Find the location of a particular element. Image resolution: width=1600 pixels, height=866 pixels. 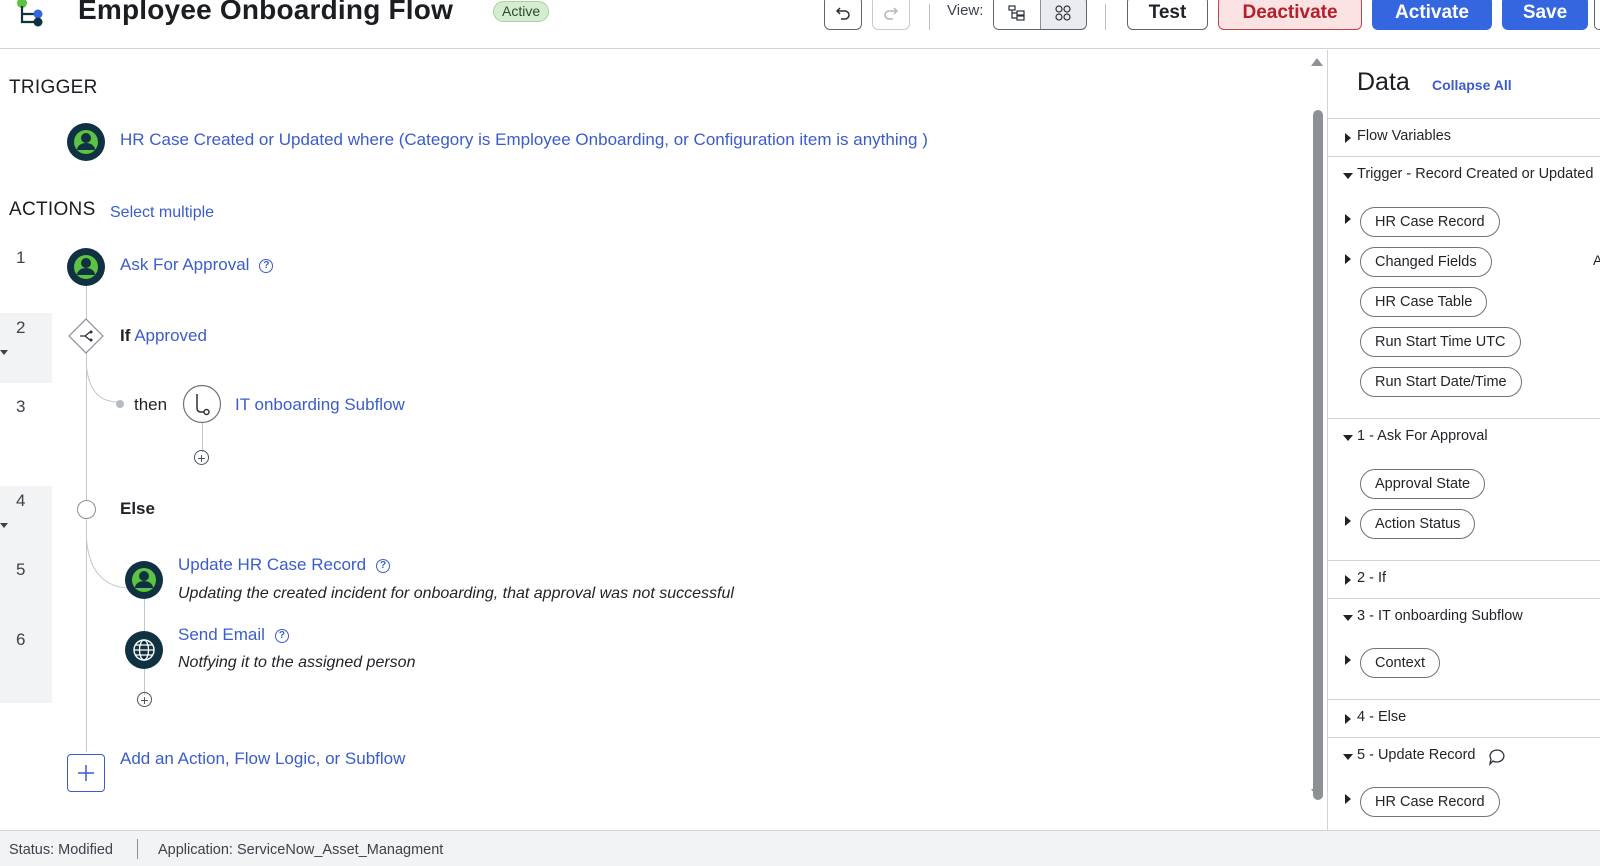

scroll-down-arrow is located at coordinates (1317, 793).